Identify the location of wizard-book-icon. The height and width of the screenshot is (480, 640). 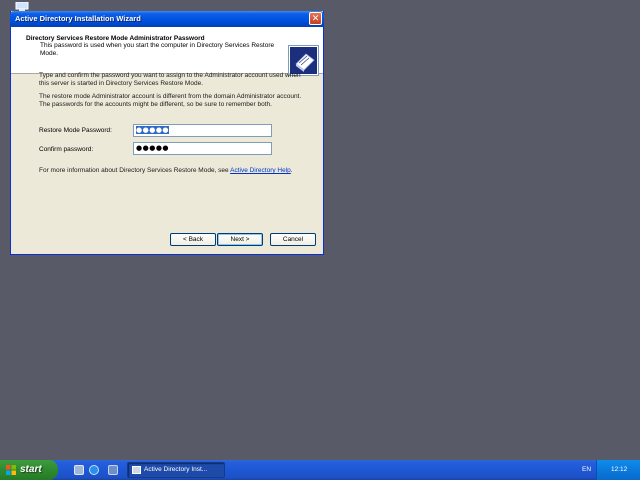
(303, 60).